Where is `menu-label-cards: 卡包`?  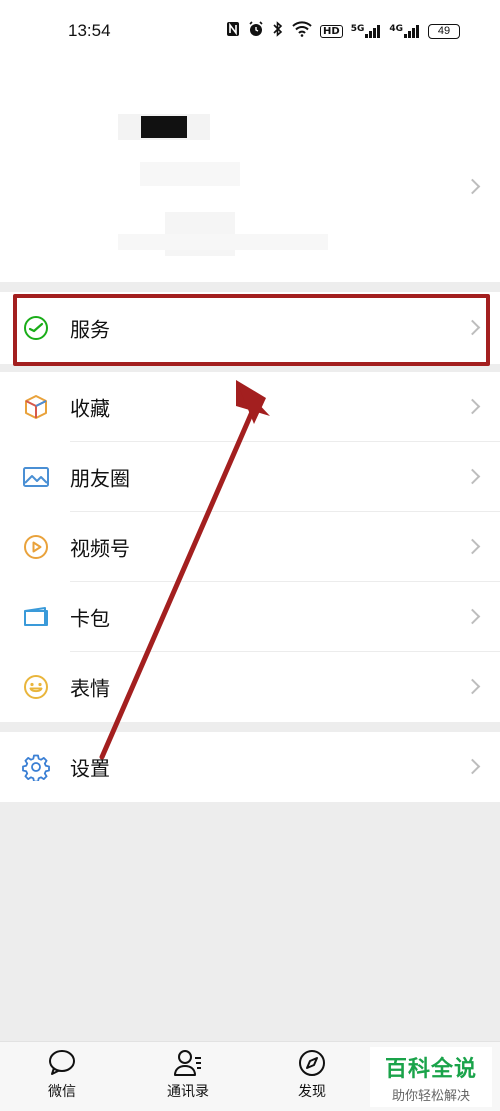
menu-label-cards: 卡包 is located at coordinates (90, 618).